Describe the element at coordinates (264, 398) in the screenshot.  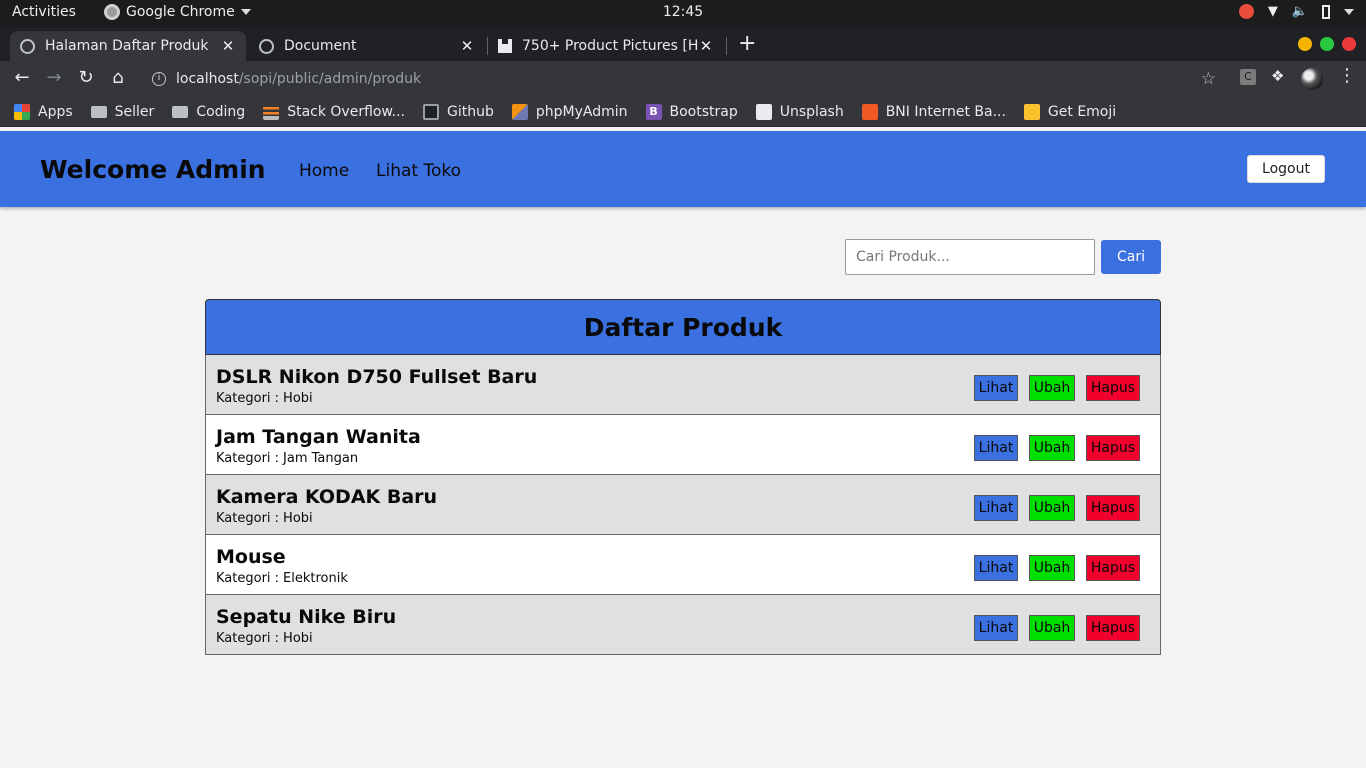
I see `product-category: Kategori : Hobi` at that location.